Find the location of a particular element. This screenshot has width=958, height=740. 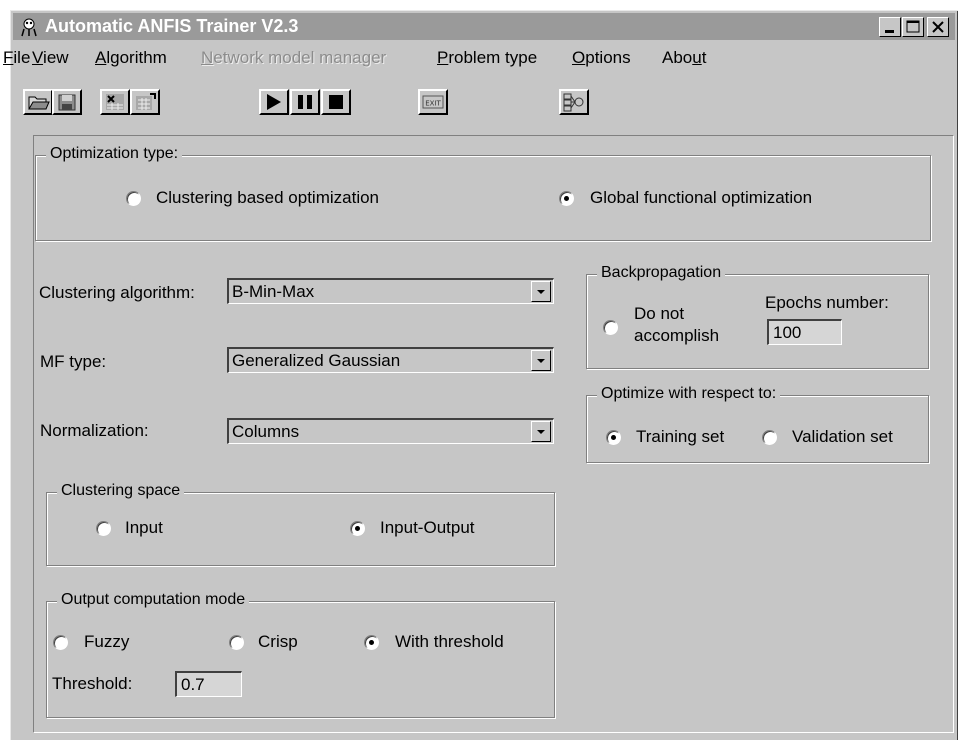

with-threshold-label: With threshold is located at coordinates (449, 642).